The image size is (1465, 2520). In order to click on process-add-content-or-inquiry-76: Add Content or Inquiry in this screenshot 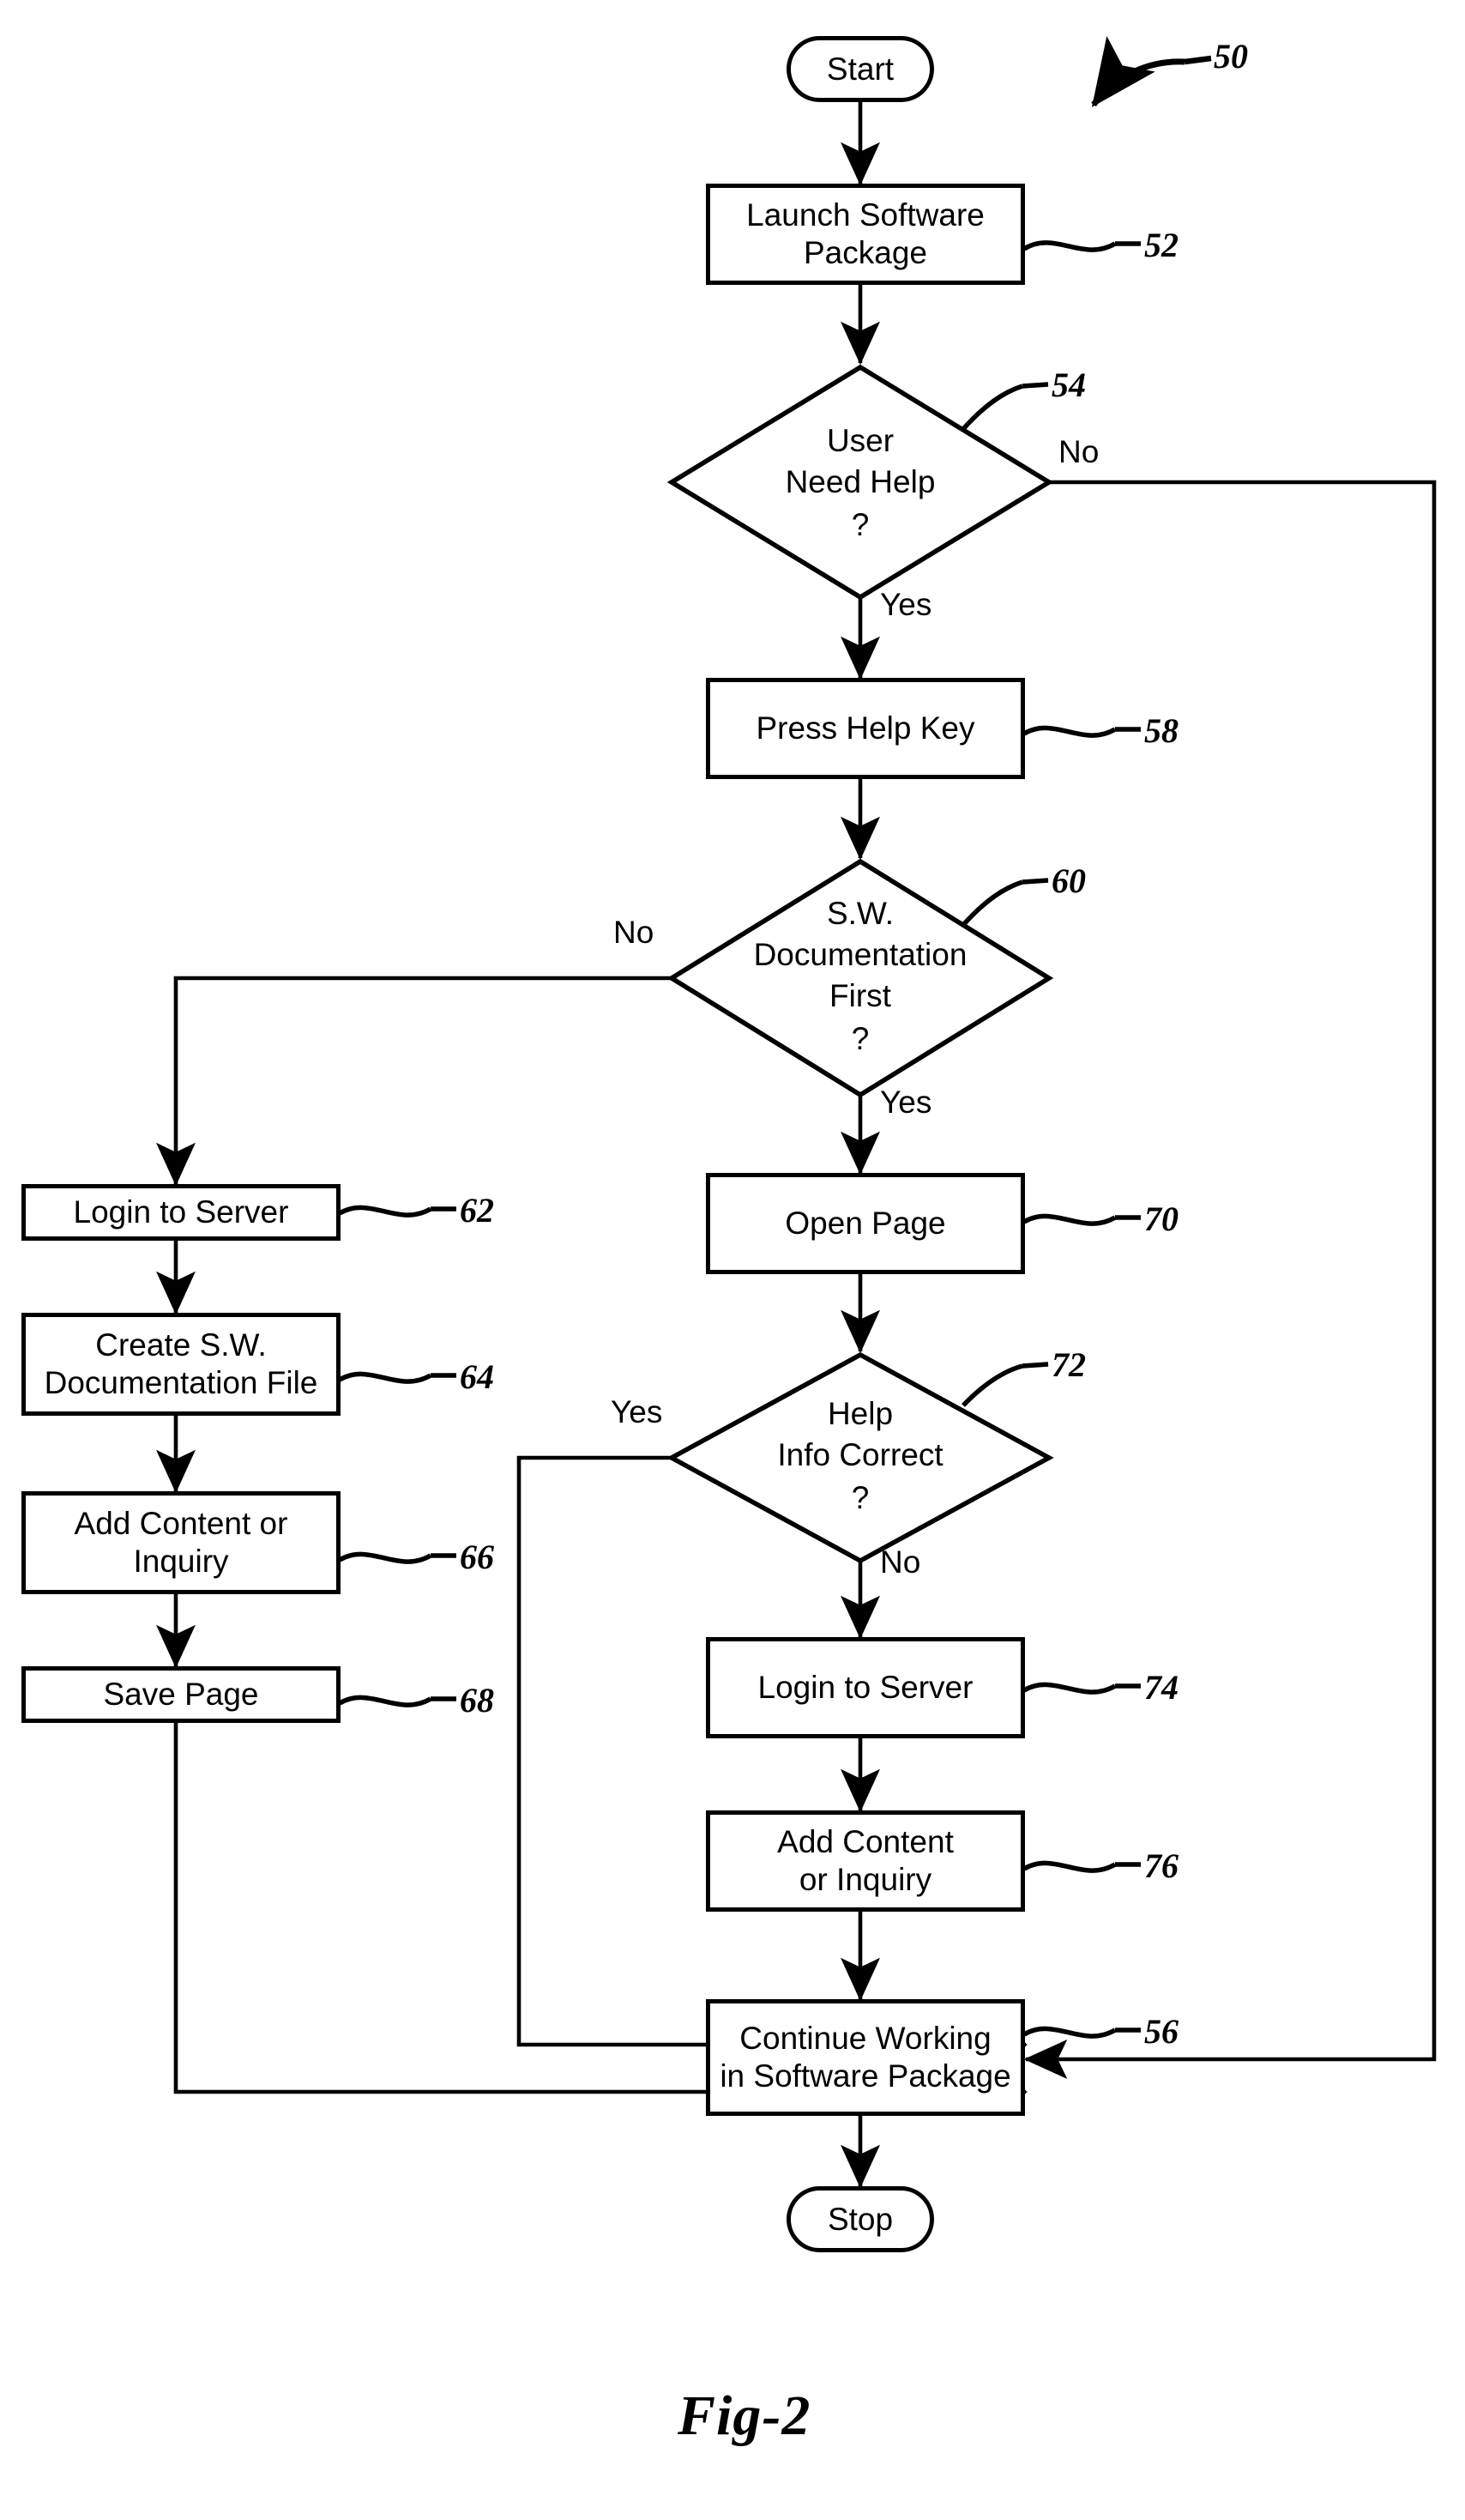, I will do `click(865, 1861)`.